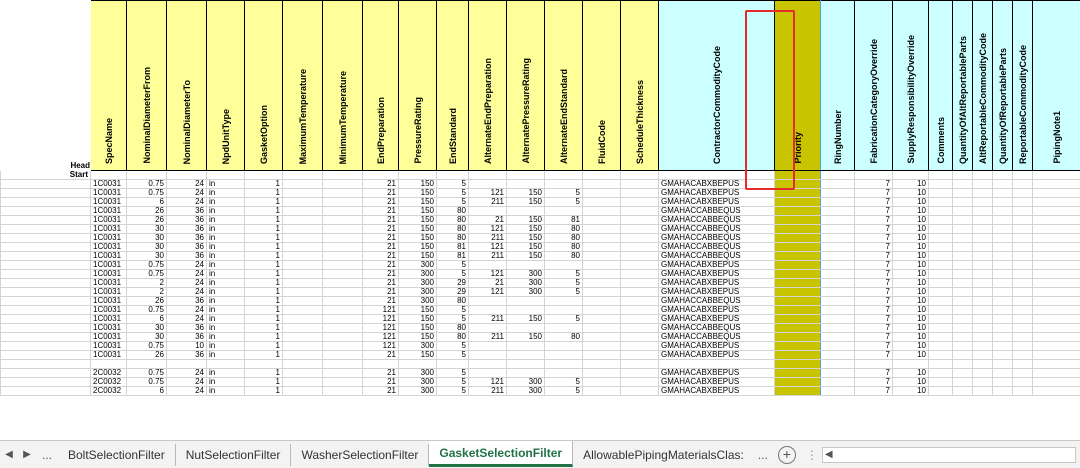  I want to click on table-cell: 29, so click(452, 283).